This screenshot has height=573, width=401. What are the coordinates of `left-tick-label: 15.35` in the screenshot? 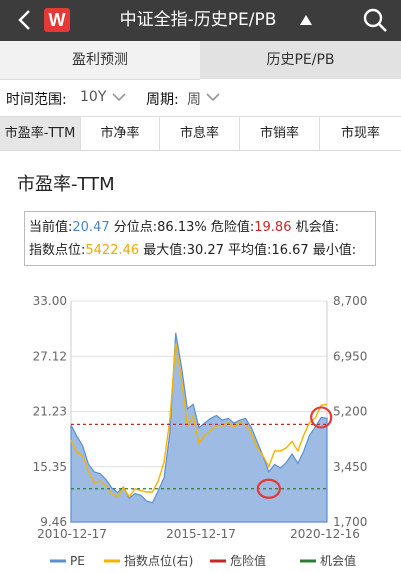 It's located at (50, 467).